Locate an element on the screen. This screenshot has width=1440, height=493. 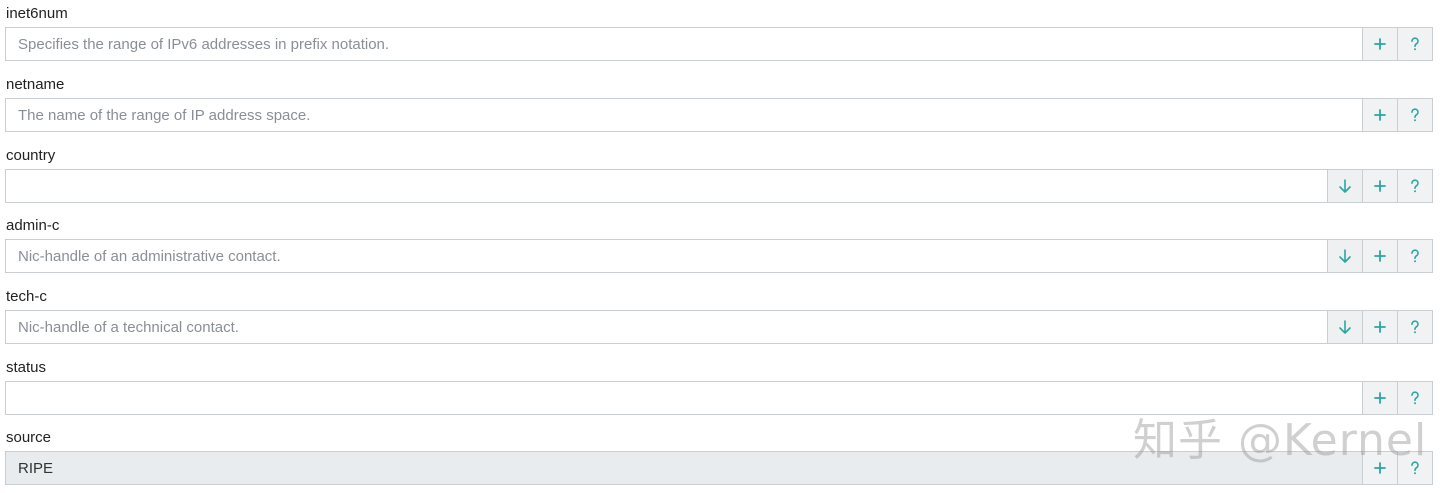
field-label: status is located at coordinates (26, 367).